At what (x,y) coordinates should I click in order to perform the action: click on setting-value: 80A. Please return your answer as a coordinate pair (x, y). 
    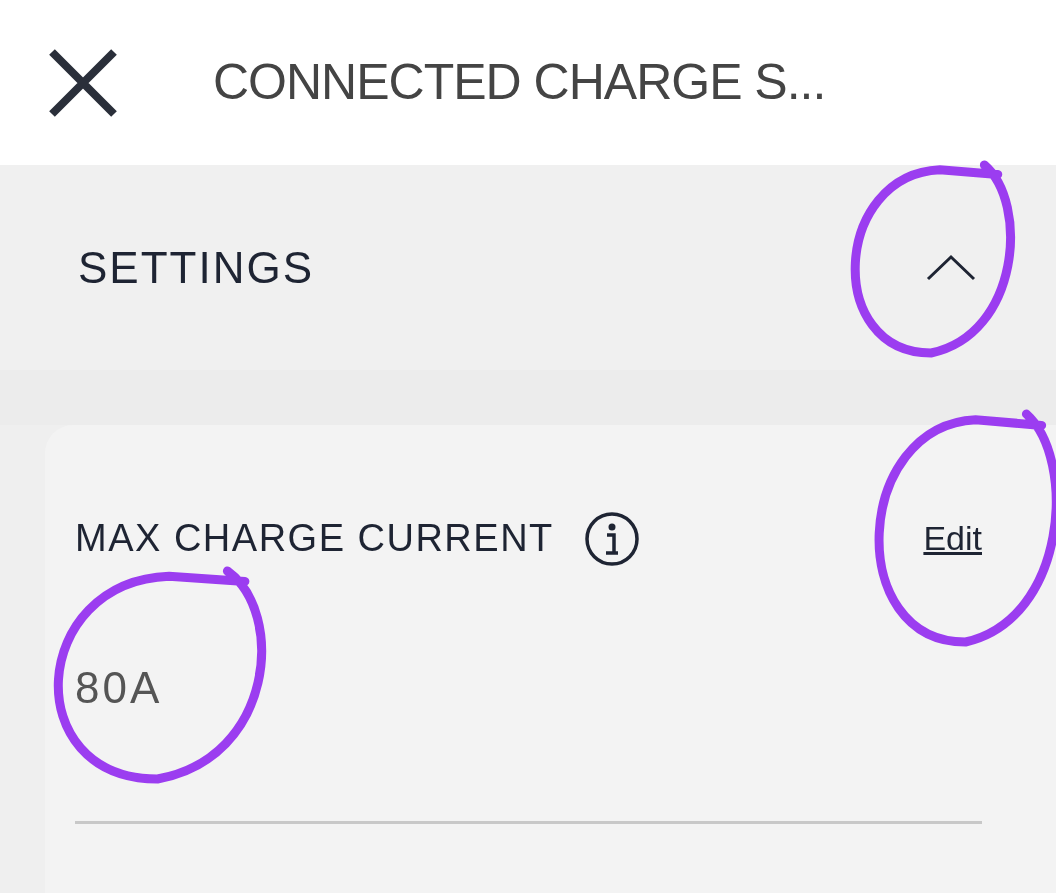
    Looking at the image, I should click on (119, 687).